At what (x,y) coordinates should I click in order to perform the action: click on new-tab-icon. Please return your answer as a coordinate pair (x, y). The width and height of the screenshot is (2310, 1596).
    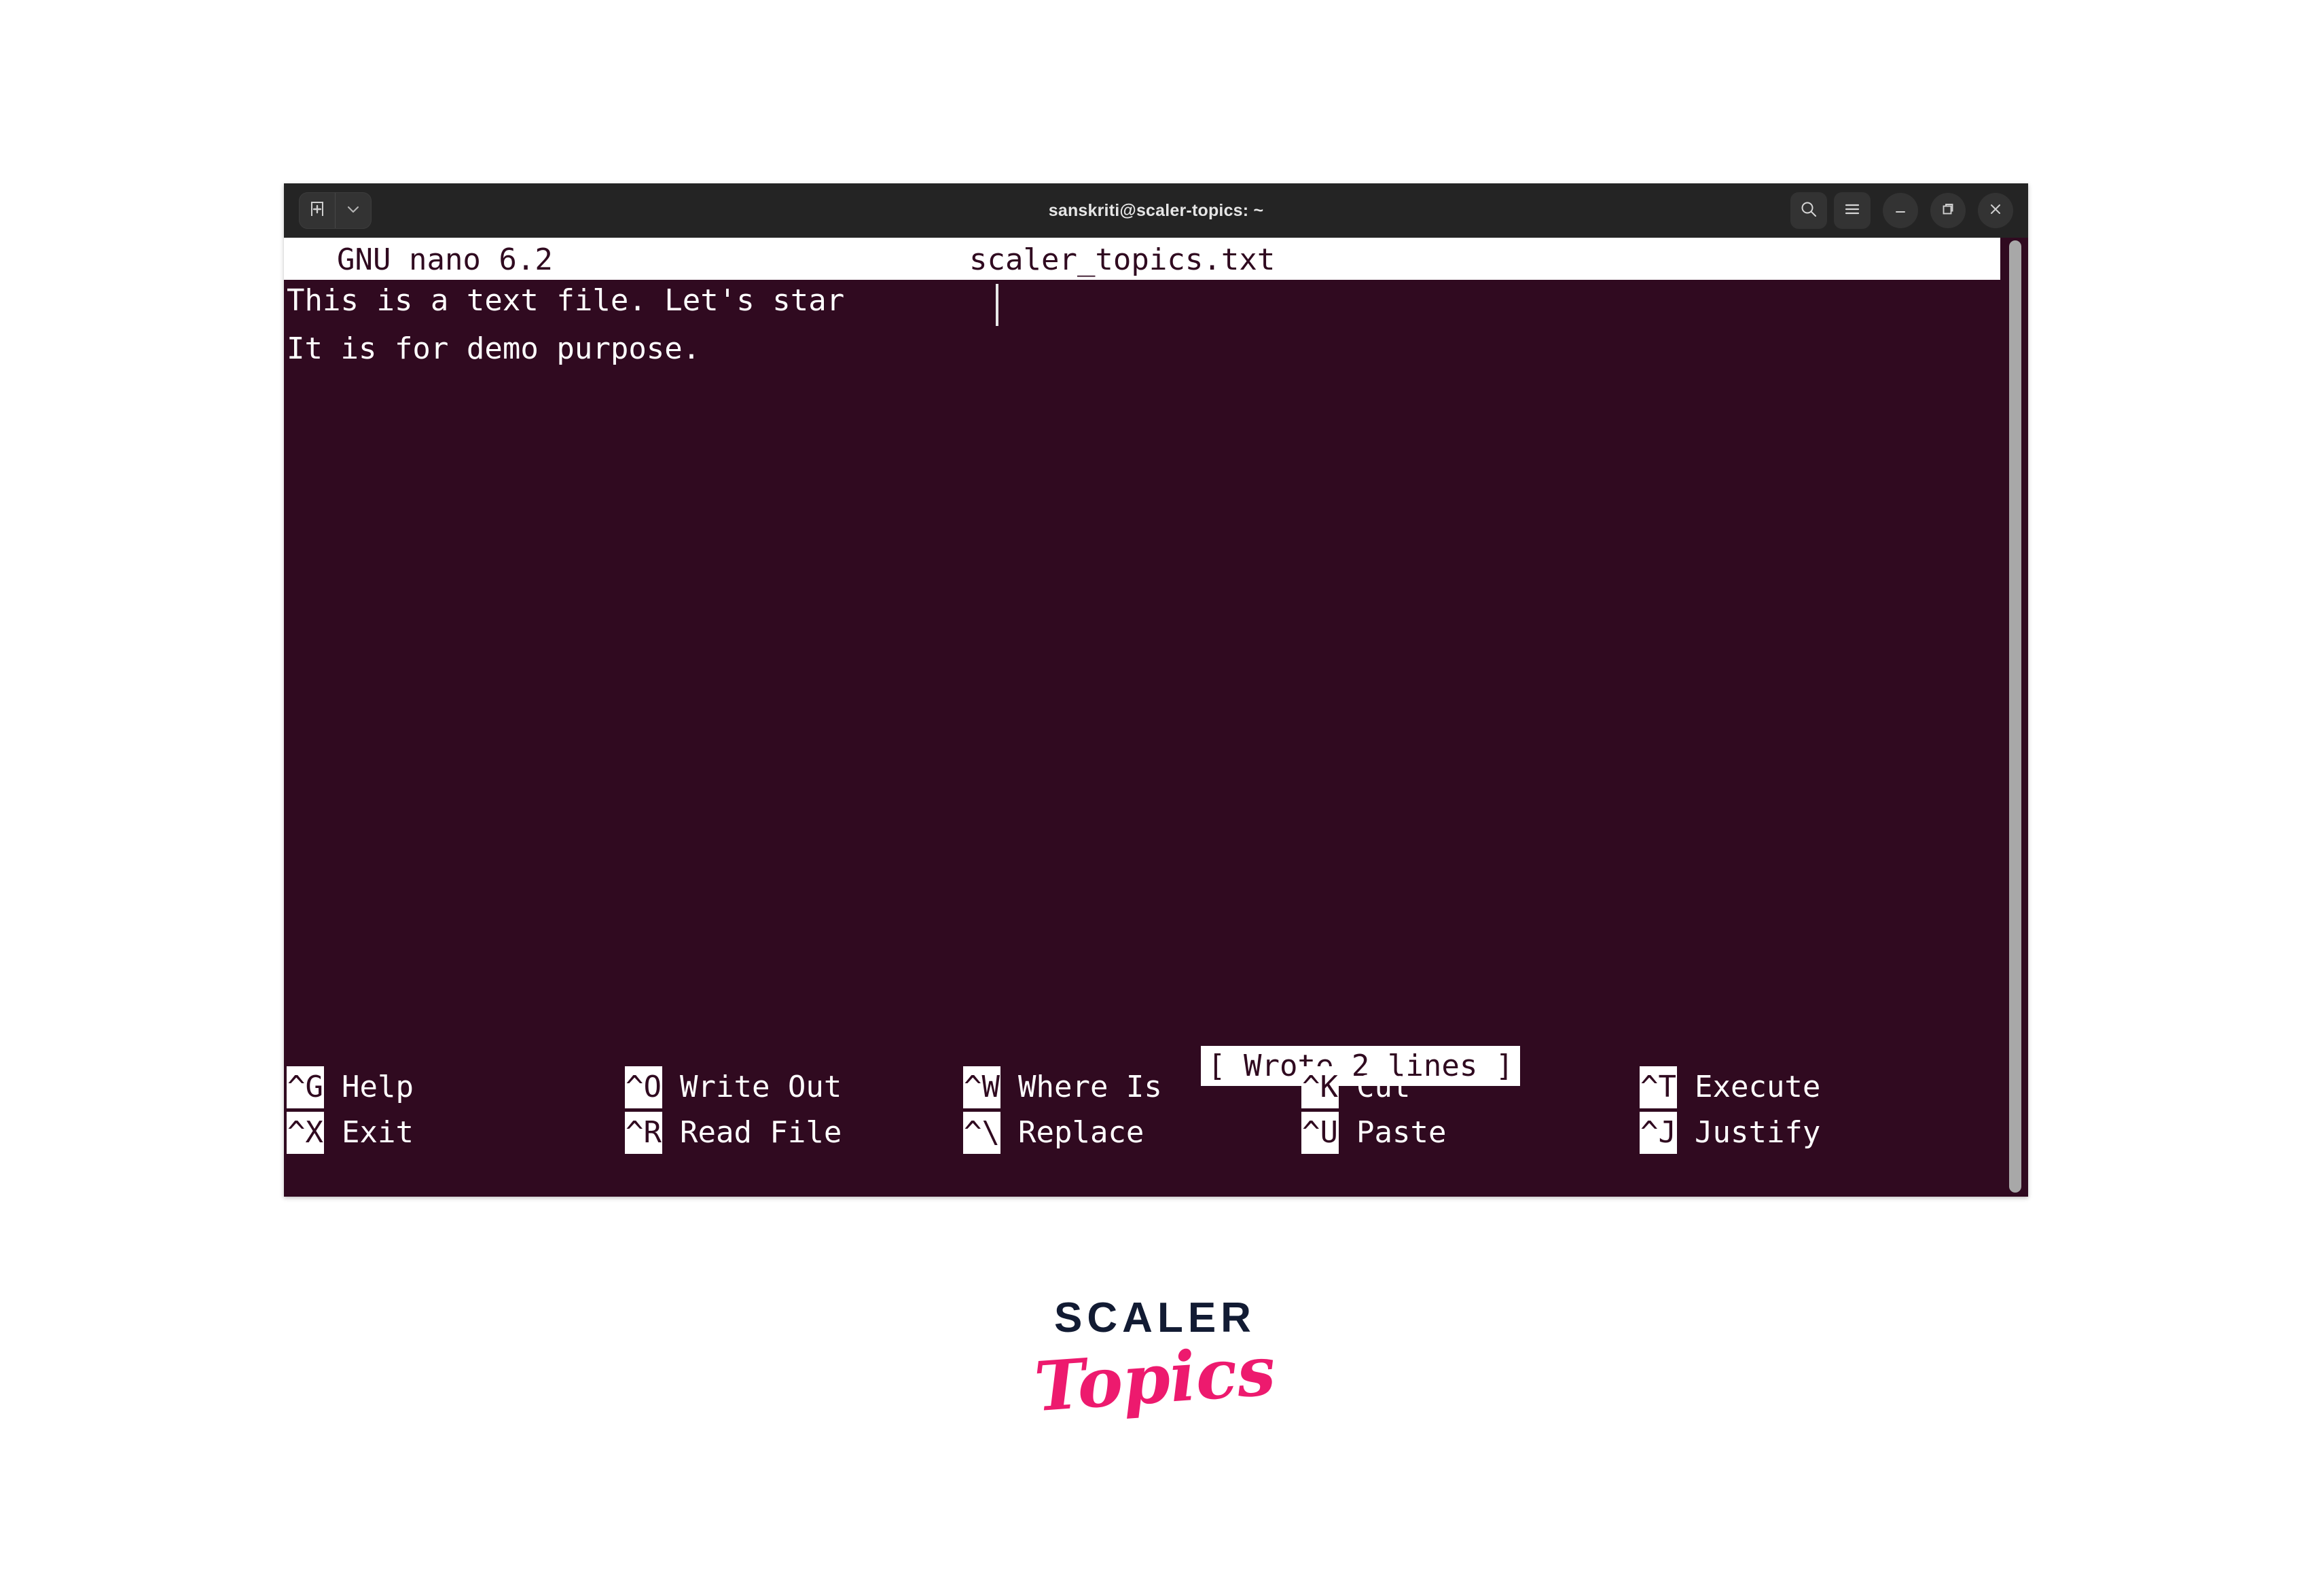
    Looking at the image, I should click on (317, 210).